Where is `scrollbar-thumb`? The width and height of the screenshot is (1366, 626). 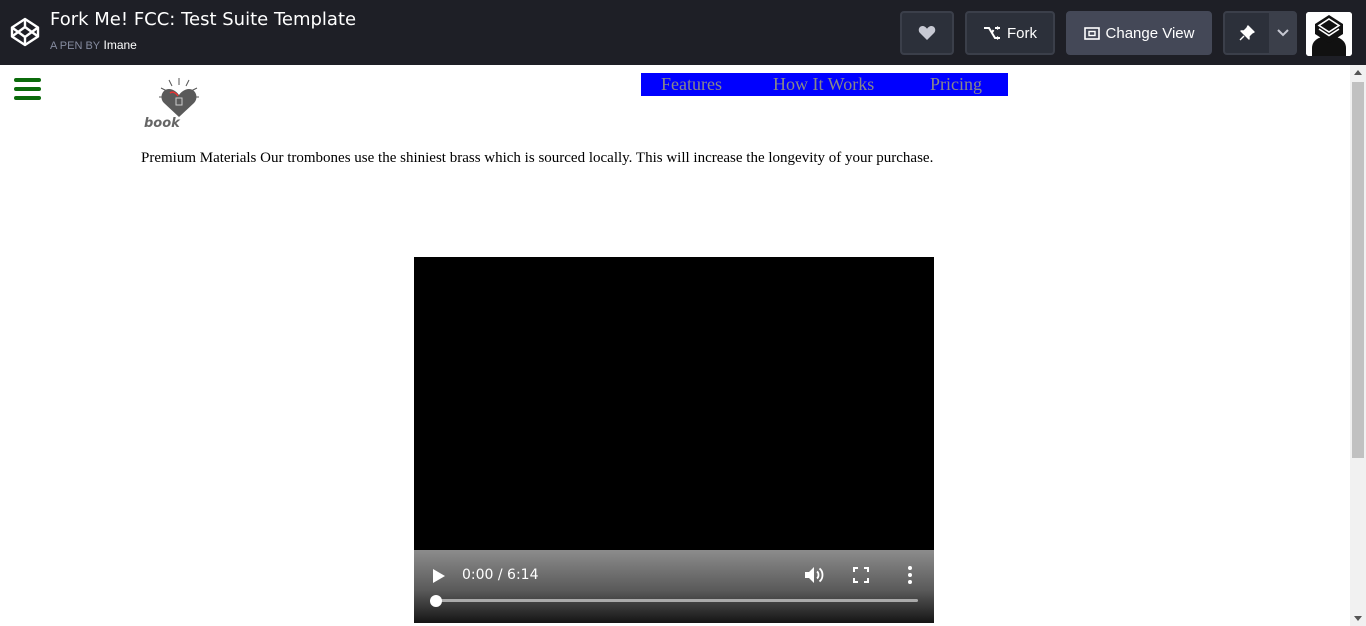 scrollbar-thumb is located at coordinates (1358, 270).